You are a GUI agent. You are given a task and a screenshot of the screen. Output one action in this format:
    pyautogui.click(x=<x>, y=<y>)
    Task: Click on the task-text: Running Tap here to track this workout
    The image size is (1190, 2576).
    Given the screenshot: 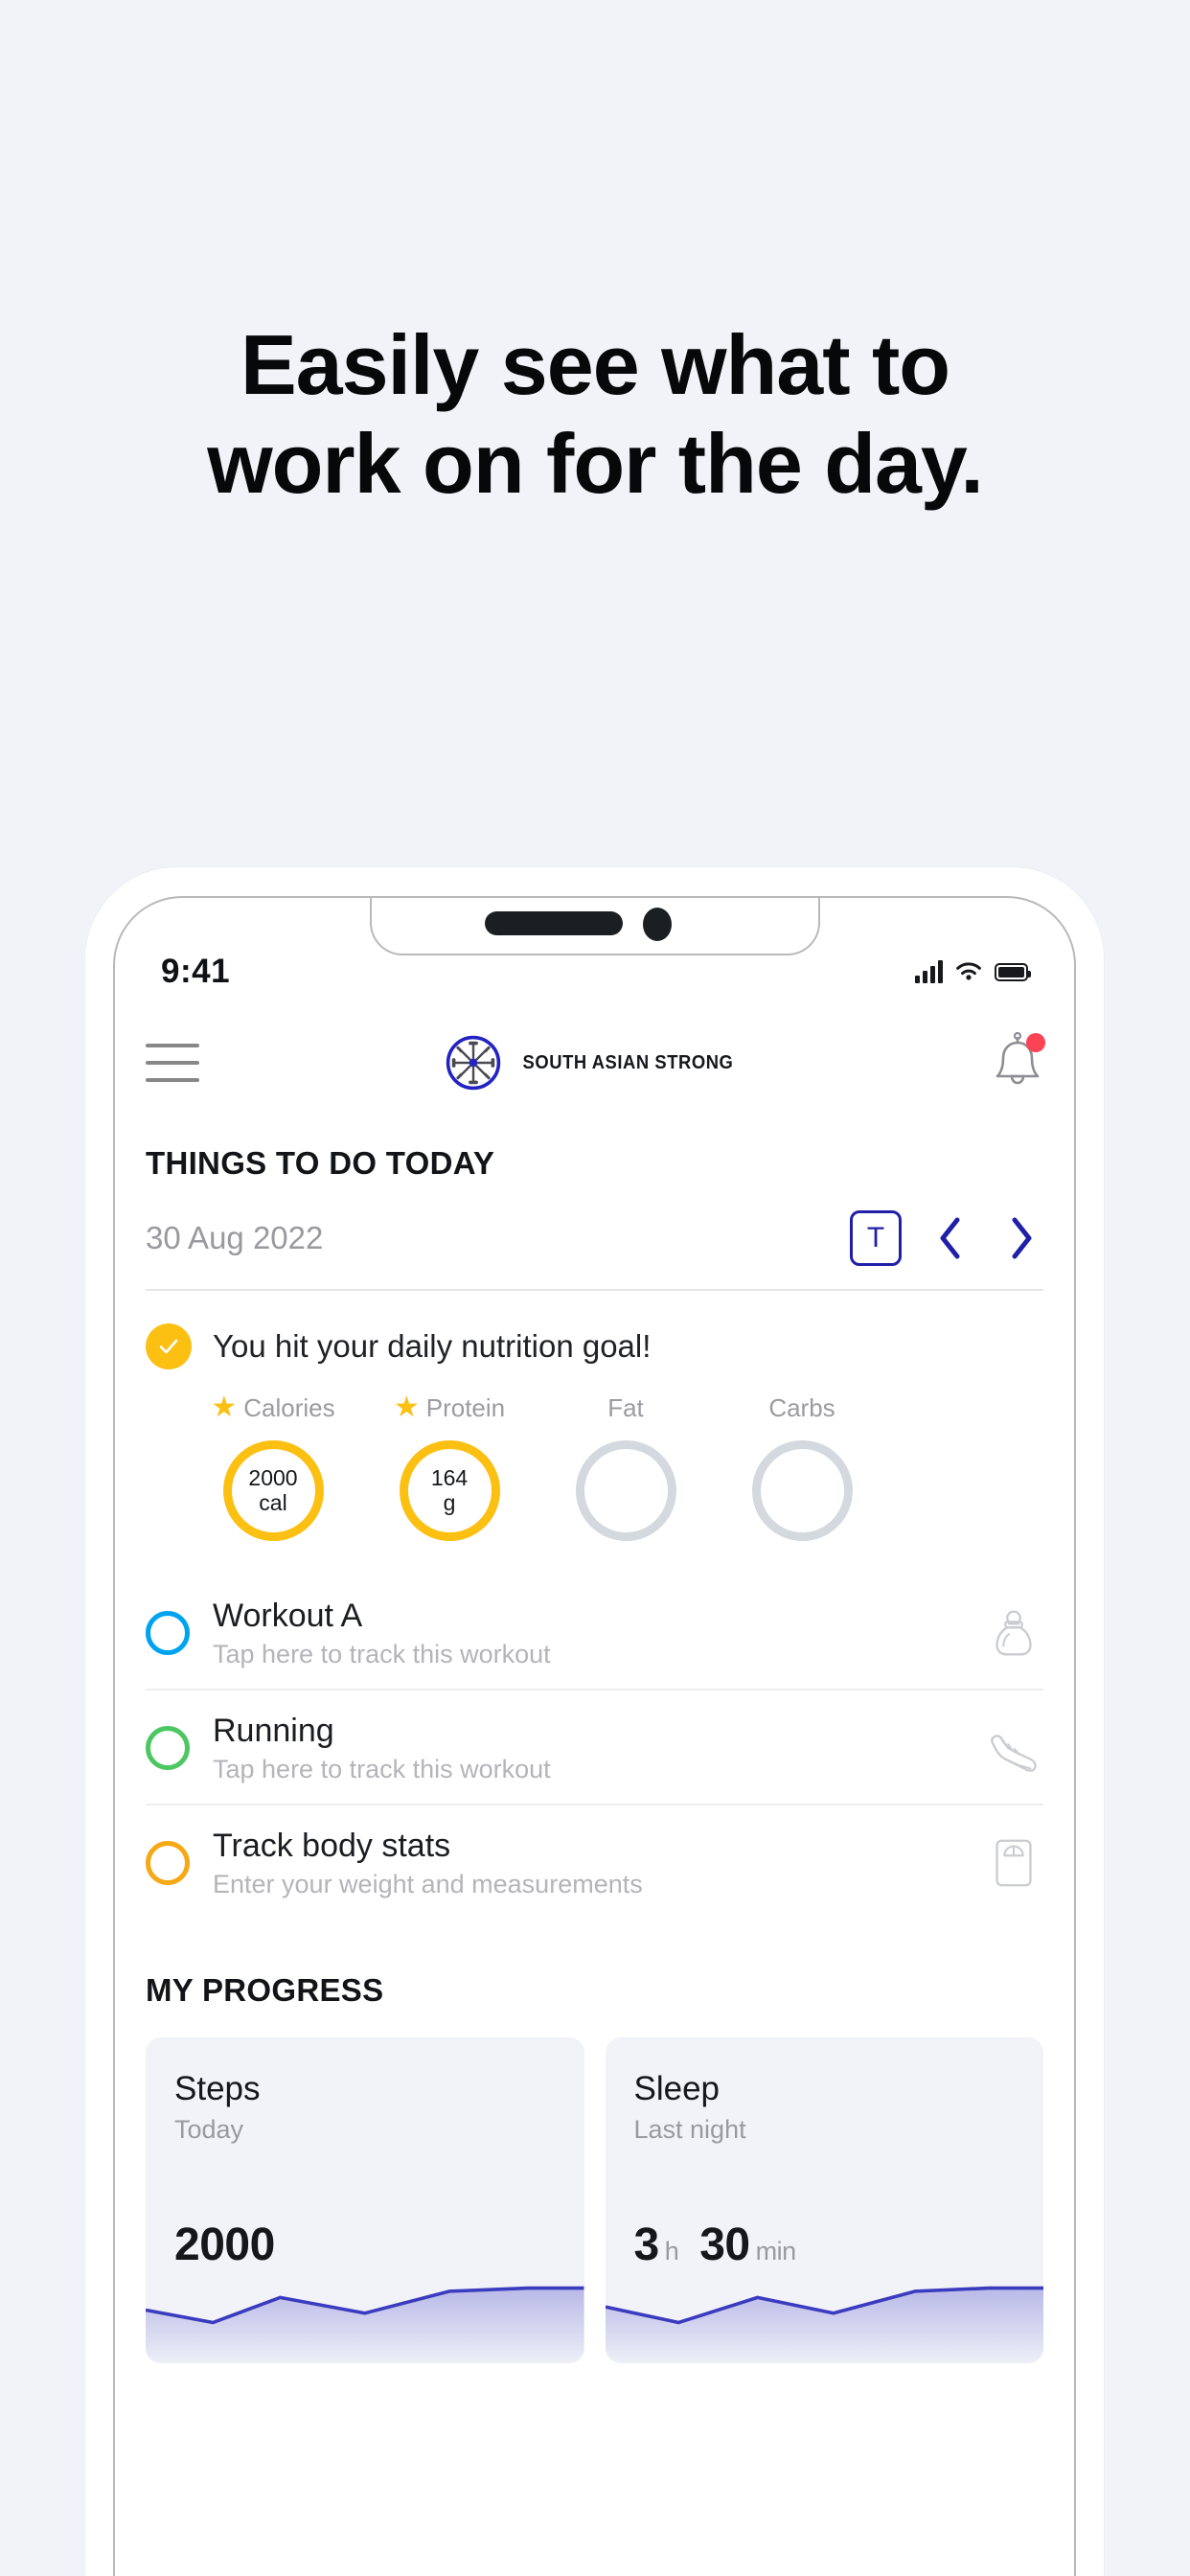 What is the action you would take?
    pyautogui.click(x=587, y=1748)
    